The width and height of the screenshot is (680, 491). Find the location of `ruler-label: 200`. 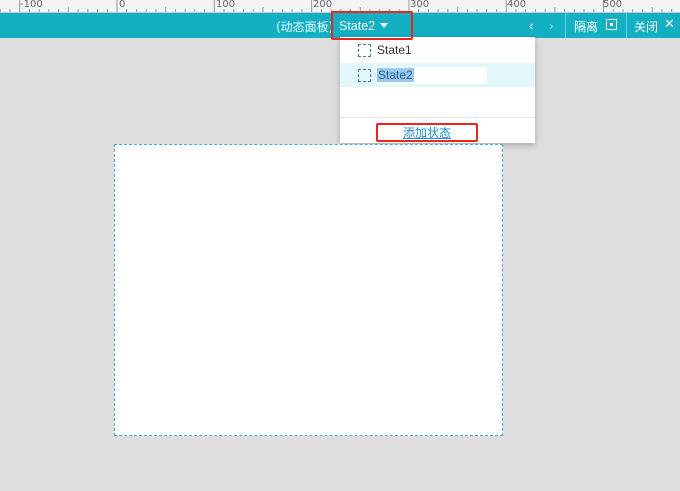

ruler-label: 200 is located at coordinates (323, 5).